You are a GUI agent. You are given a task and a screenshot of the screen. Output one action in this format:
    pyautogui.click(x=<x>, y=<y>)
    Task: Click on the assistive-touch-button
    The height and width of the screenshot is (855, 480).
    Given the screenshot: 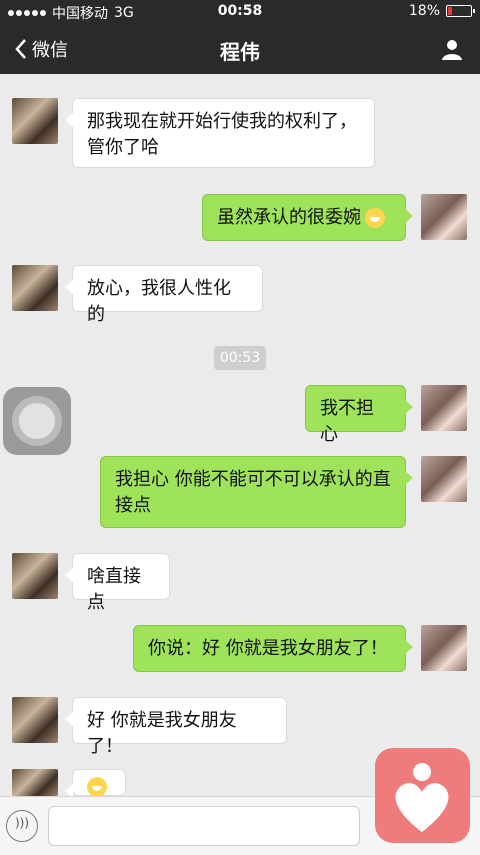 What is the action you would take?
    pyautogui.click(x=37, y=421)
    